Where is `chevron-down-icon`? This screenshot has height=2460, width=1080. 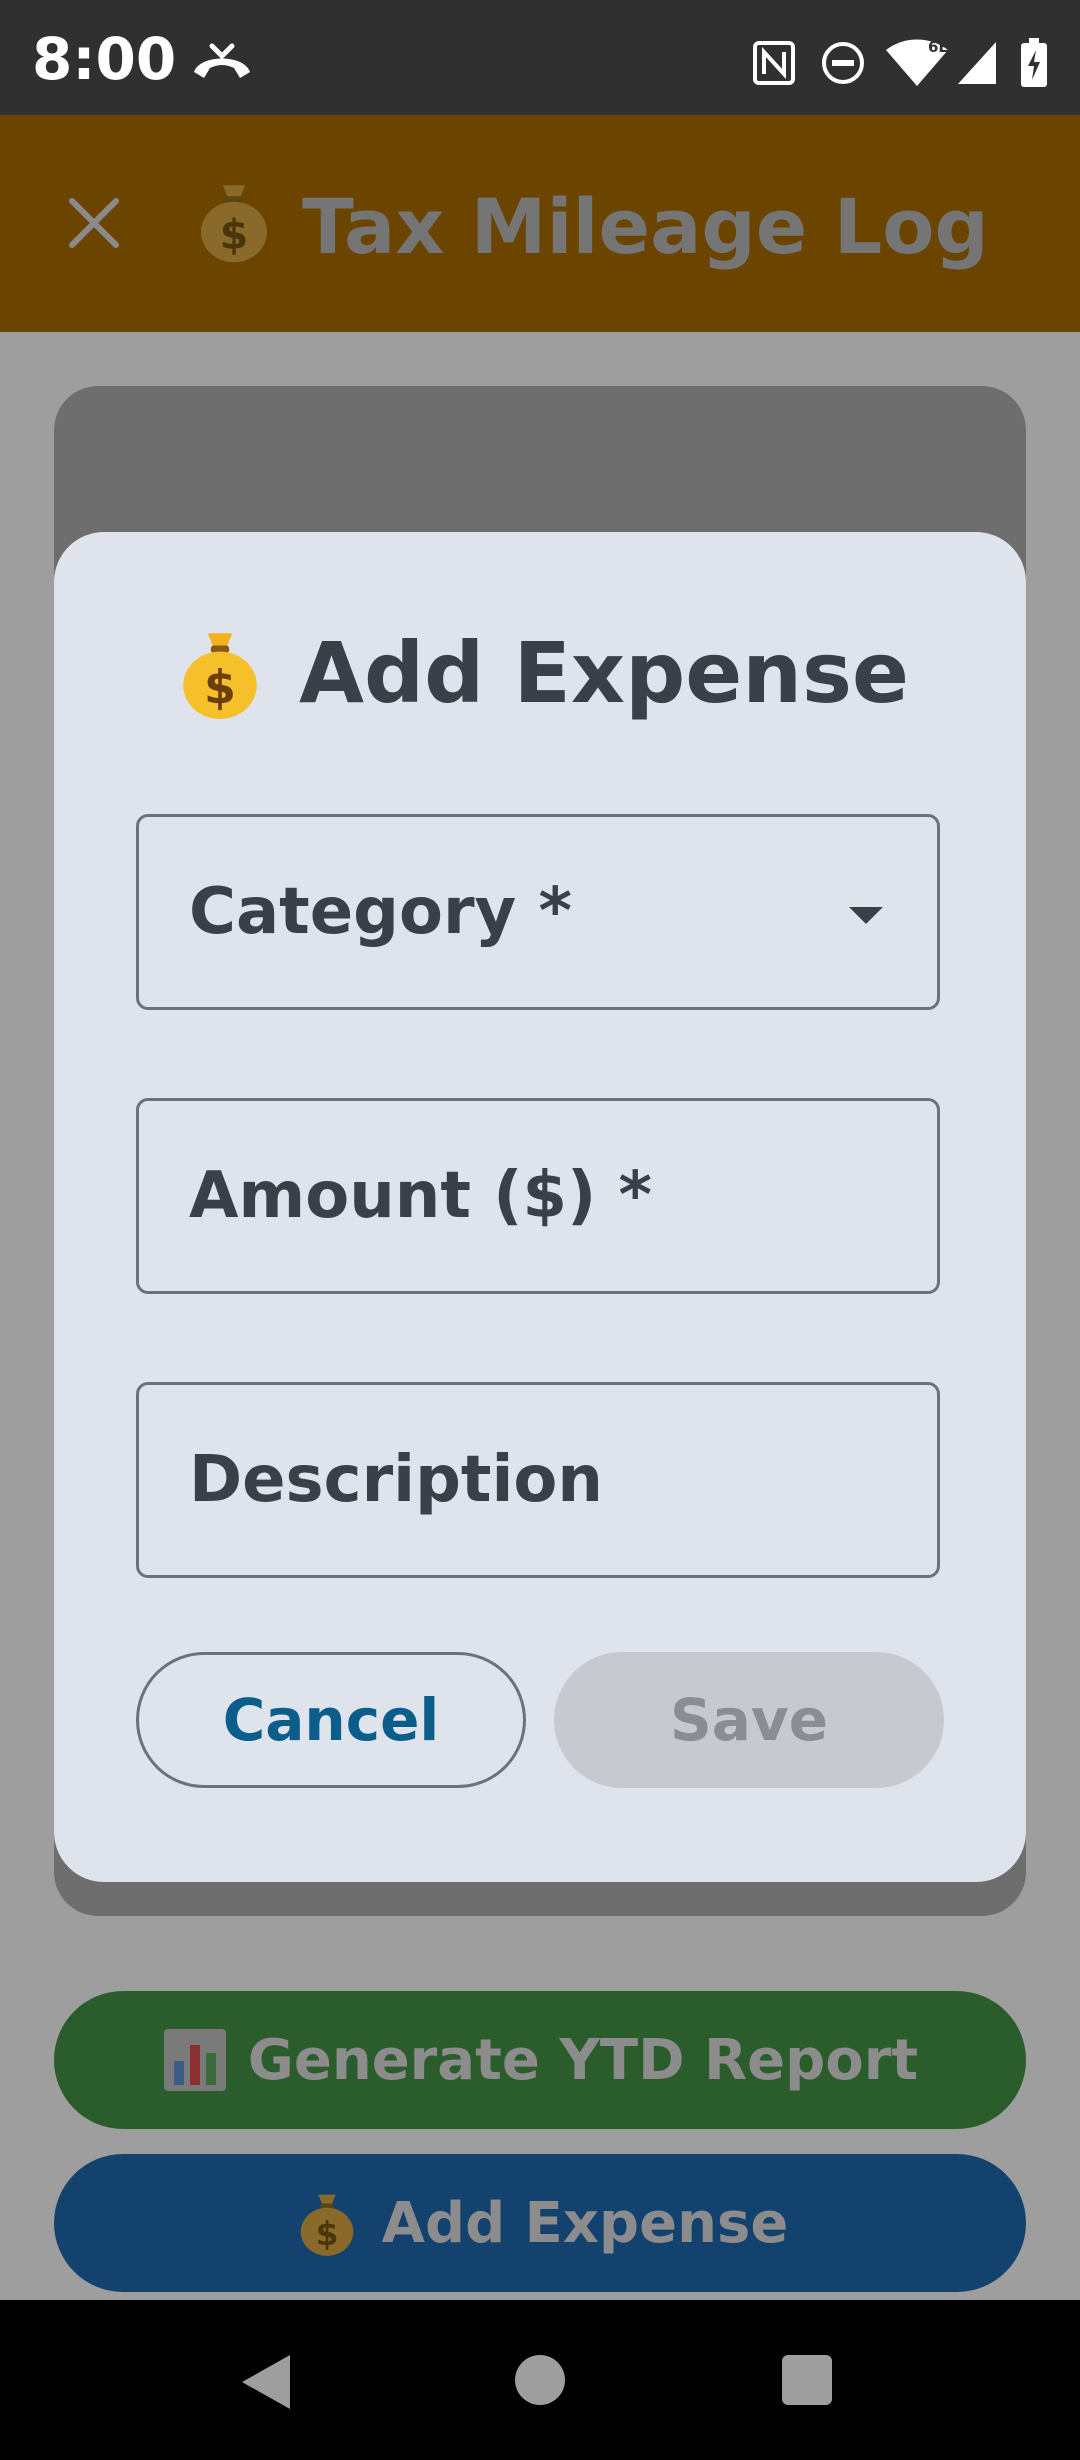
chevron-down-icon is located at coordinates (866, 915).